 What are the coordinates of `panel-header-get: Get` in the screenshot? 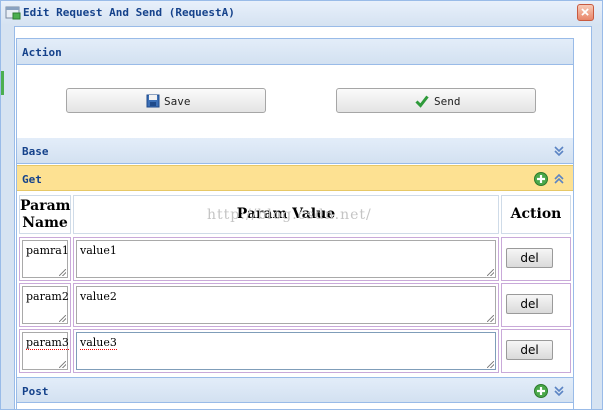 It's located at (295, 178).